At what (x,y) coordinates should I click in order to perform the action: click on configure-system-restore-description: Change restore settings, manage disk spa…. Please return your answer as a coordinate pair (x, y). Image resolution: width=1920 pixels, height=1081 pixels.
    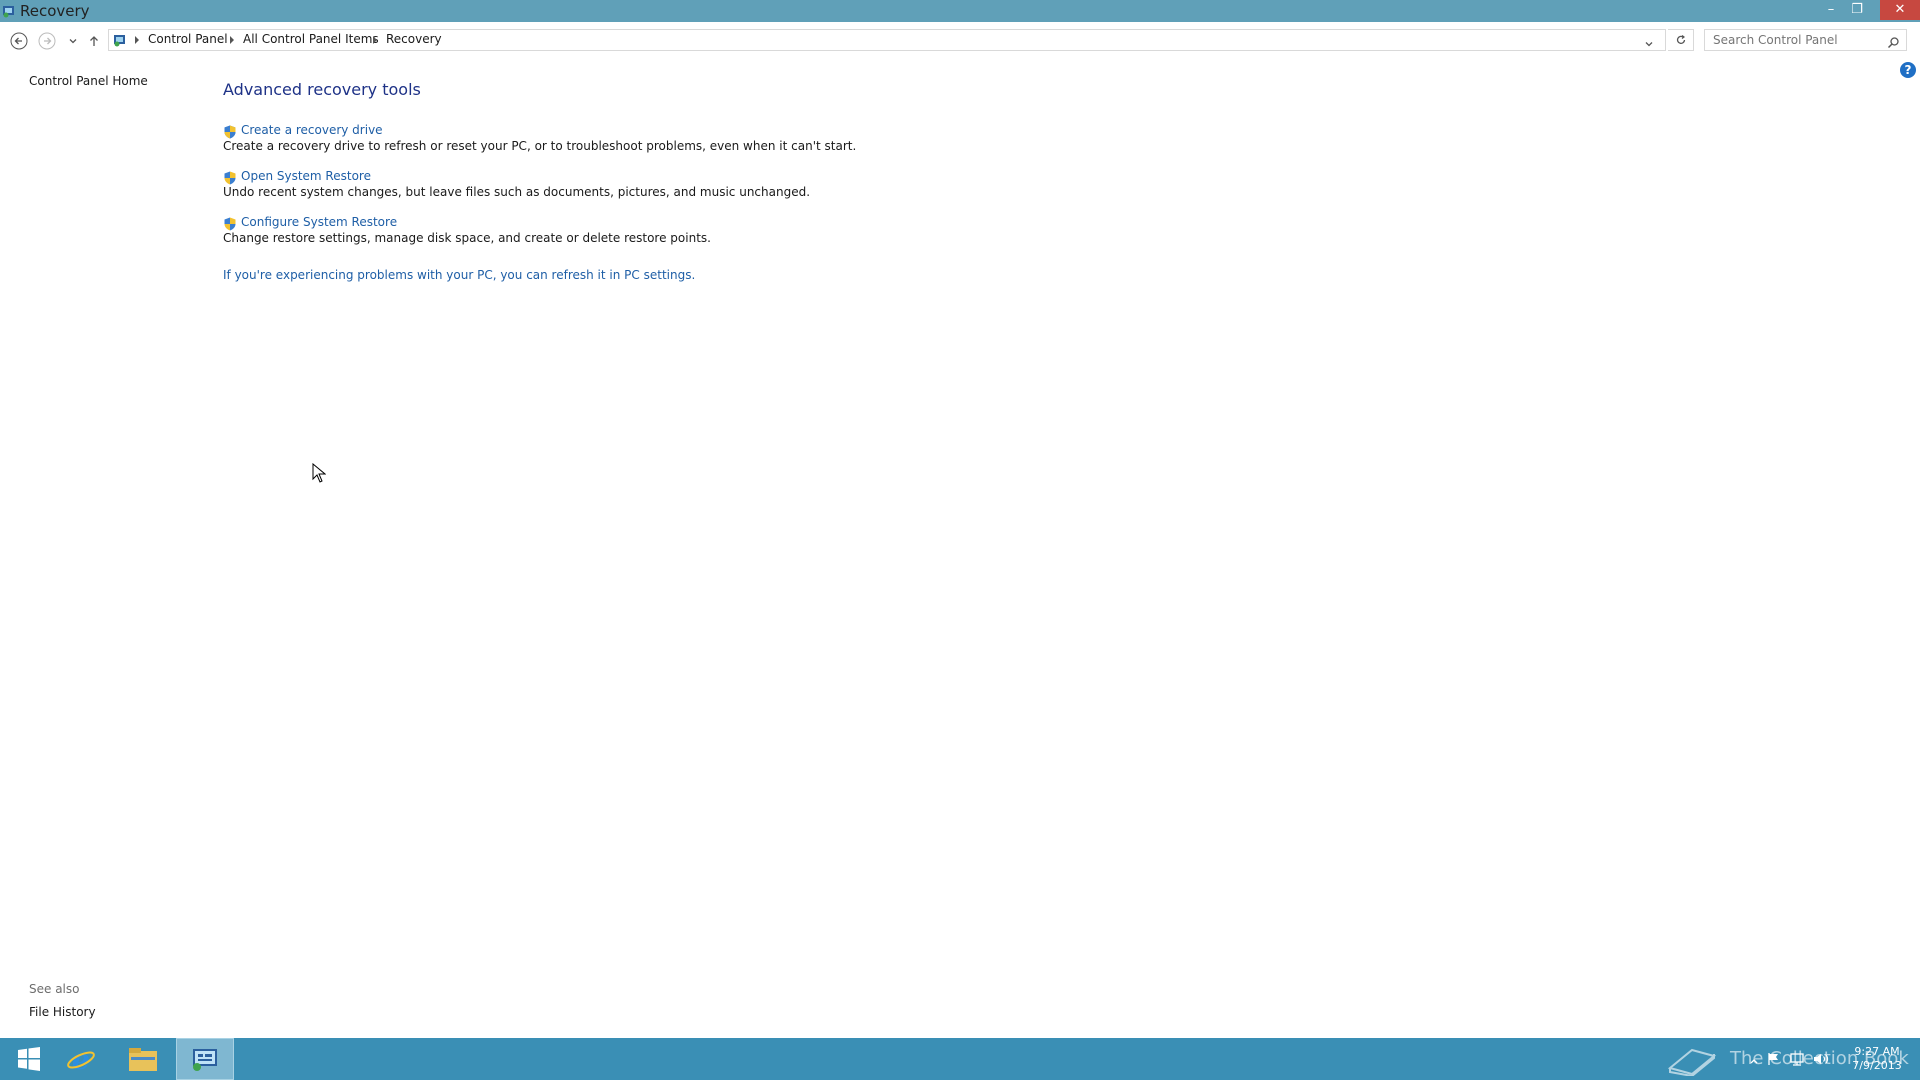
    Looking at the image, I should click on (467, 238).